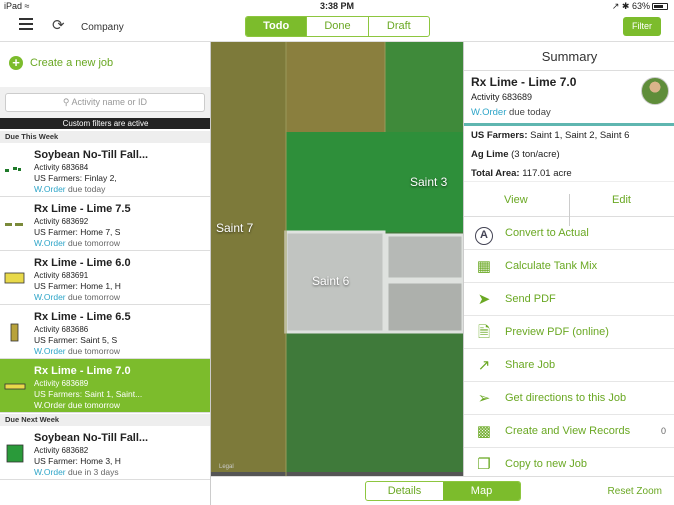 This screenshot has height=505, width=674. Describe the element at coordinates (75, 178) in the screenshot. I see `job-farmers: US Farmers: Finlay 2,` at that location.